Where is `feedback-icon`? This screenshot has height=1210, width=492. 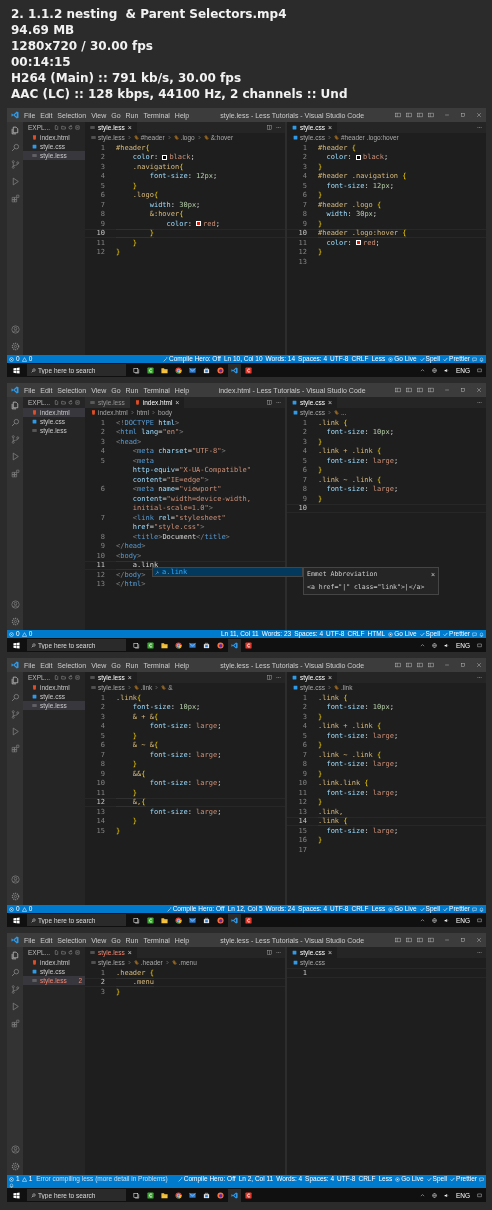
feedback-icon is located at coordinates (474, 634).